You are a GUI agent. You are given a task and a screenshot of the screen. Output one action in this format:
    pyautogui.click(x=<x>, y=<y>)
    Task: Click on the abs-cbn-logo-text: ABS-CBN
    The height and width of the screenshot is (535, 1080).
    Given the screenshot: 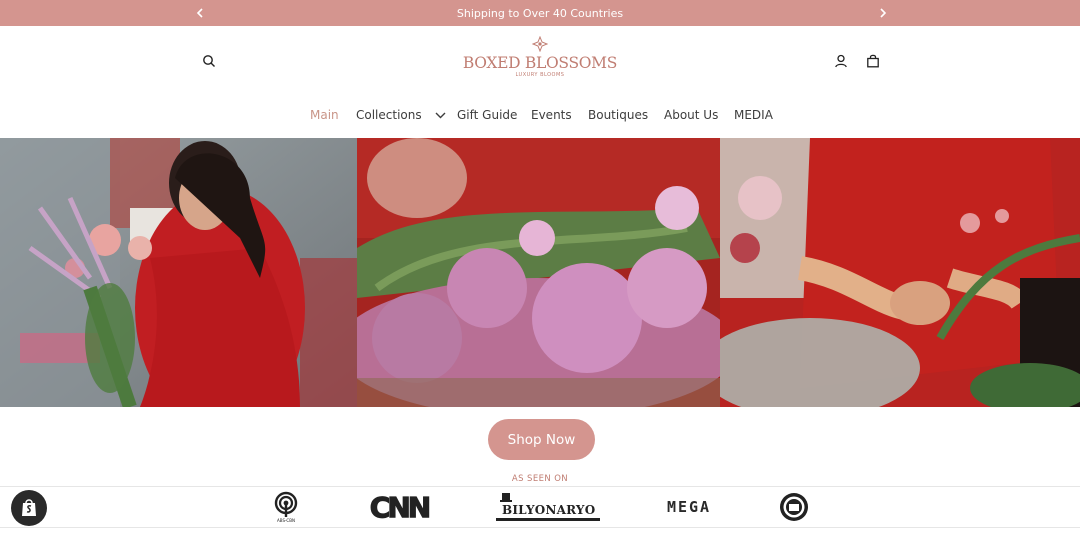 What is the action you would take?
    pyautogui.click(x=286, y=520)
    